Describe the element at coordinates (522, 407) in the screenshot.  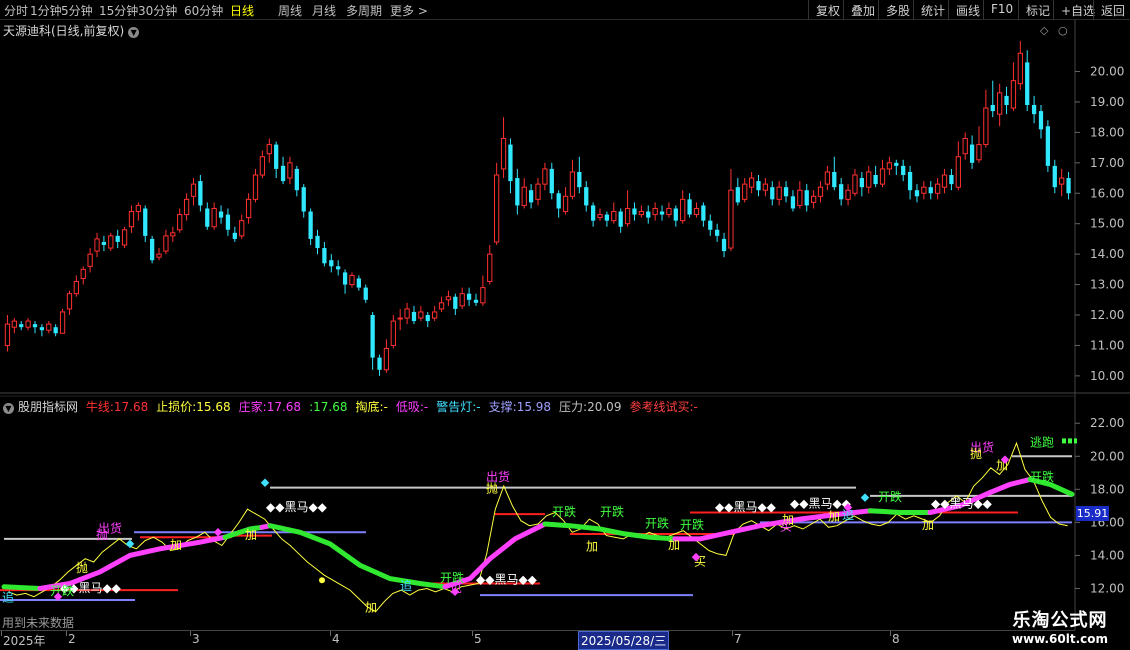
I see `indicator-field-7: 支撑:15.98` at that location.